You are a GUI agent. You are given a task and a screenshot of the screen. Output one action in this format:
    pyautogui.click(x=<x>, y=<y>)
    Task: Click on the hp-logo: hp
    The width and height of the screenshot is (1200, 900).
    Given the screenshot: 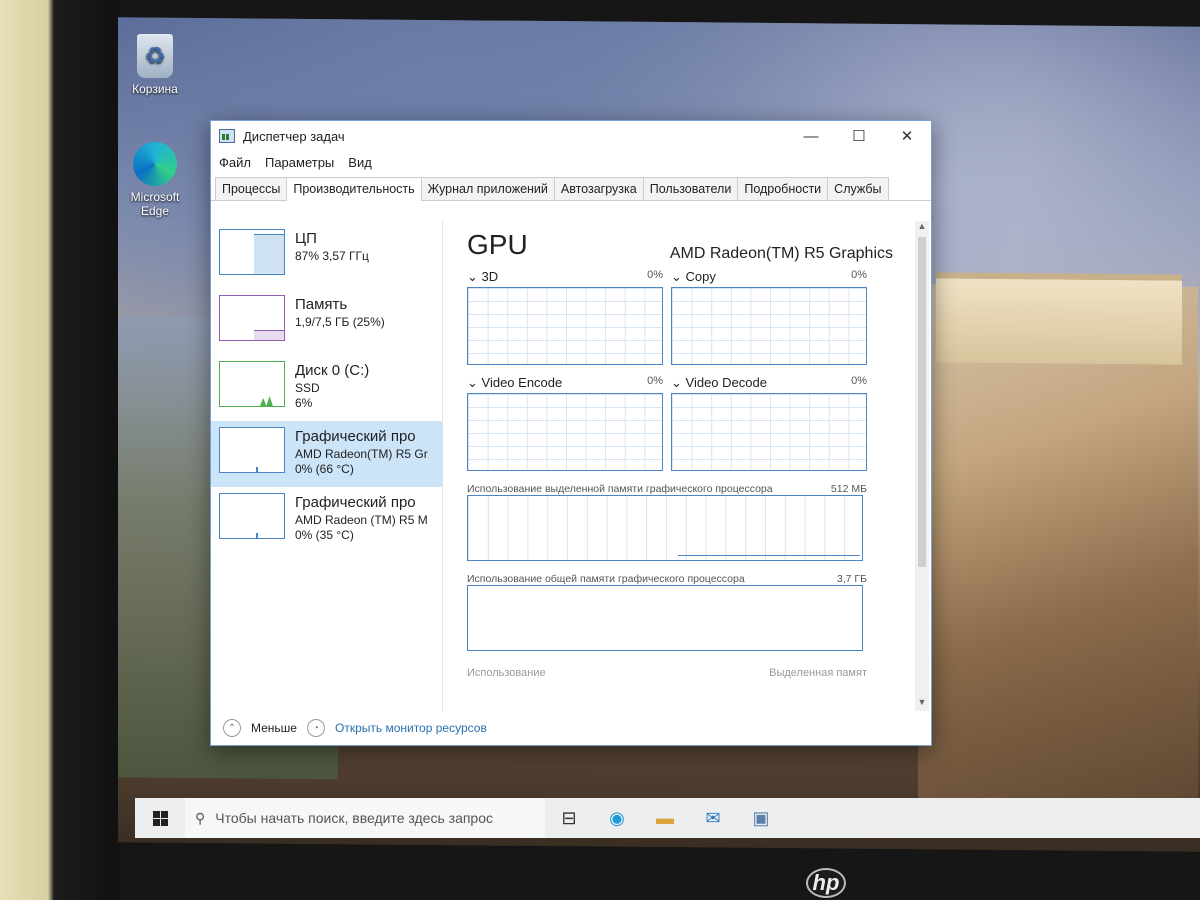 What is the action you would take?
    pyautogui.click(x=826, y=883)
    